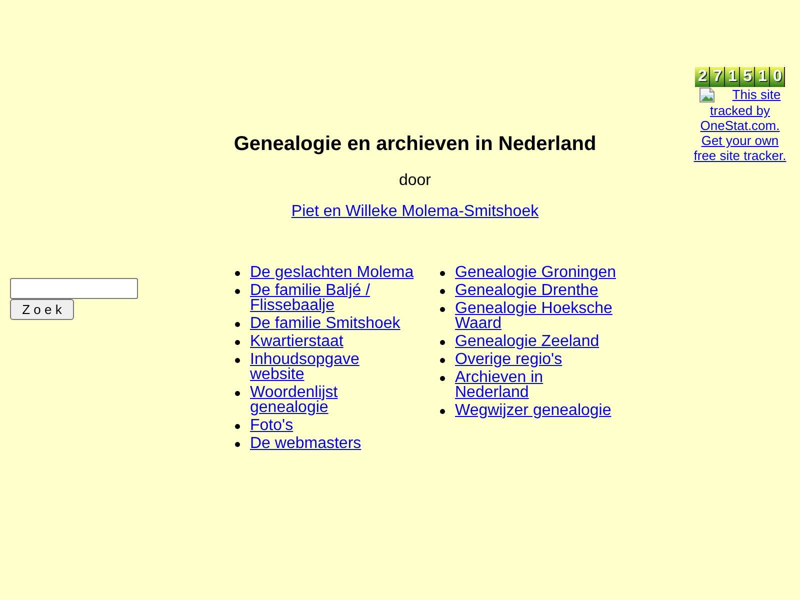  I want to click on tracker-link: This site tracked by OneStat.com. Get your own free site tracker., so click(740, 125).